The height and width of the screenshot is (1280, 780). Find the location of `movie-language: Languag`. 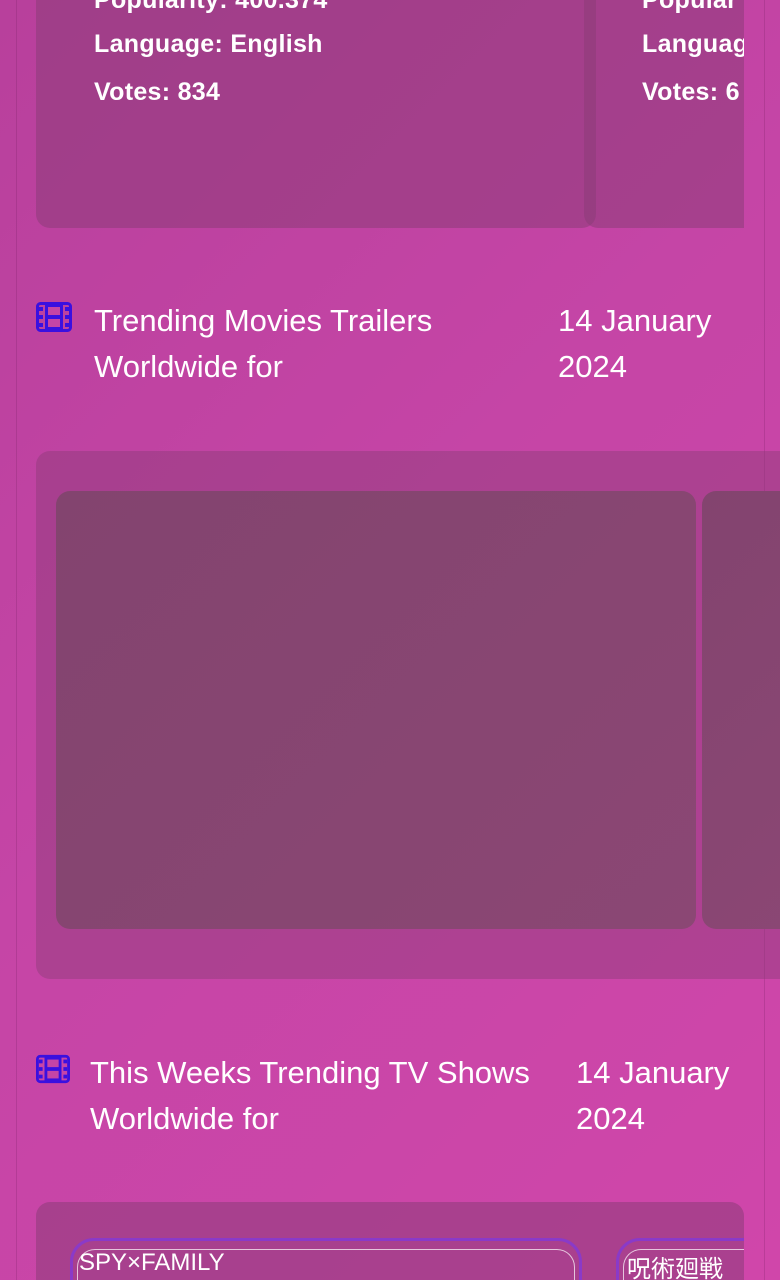

movie-language: Languag is located at coordinates (693, 44).